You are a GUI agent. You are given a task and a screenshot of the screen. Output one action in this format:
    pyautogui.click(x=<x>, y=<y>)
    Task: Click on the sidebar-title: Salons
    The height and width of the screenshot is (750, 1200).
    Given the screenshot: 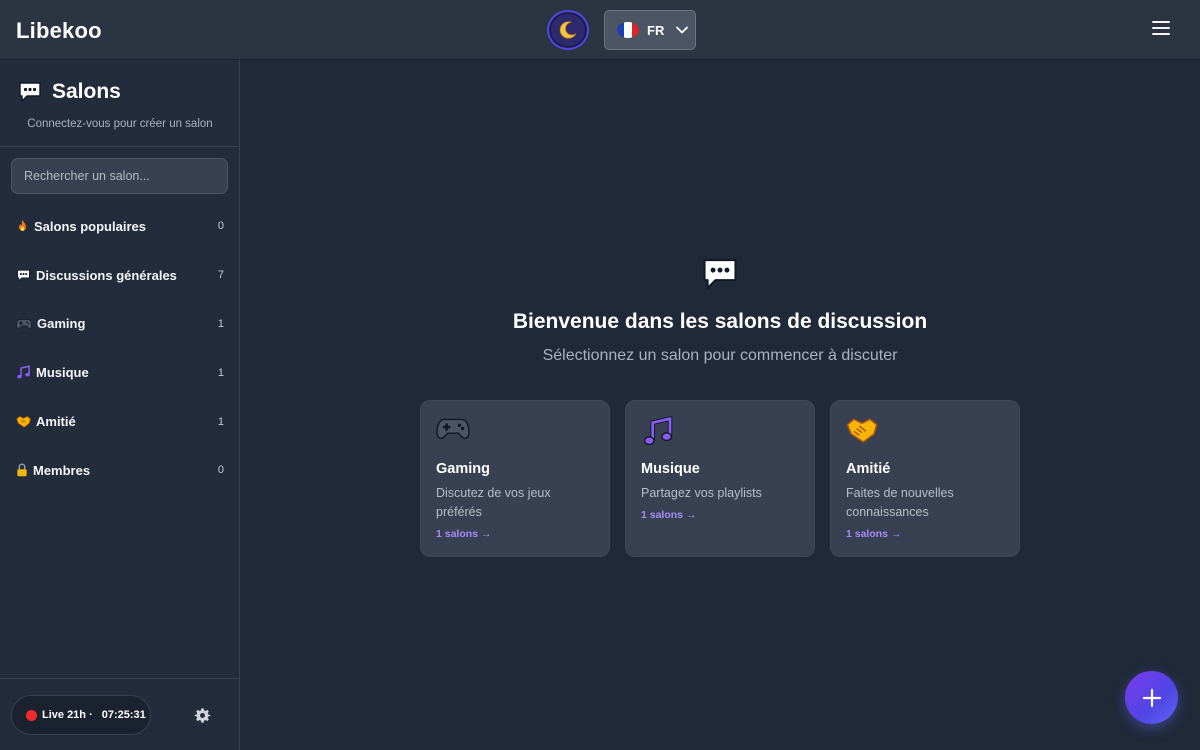 What is the action you would take?
    pyautogui.click(x=69, y=92)
    